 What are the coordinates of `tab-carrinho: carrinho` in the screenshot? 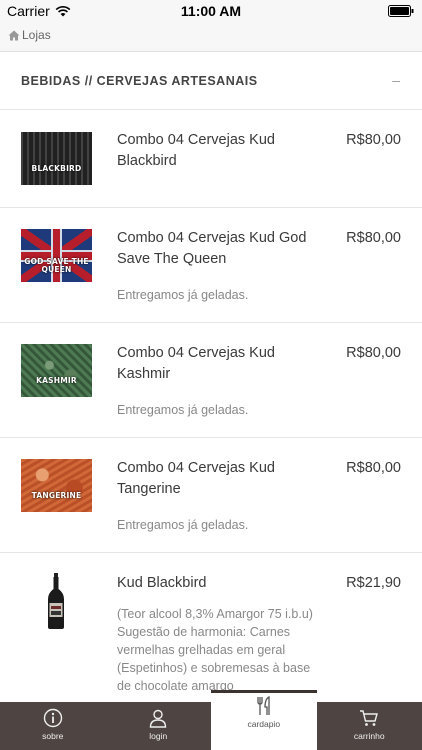 It's located at (369, 726).